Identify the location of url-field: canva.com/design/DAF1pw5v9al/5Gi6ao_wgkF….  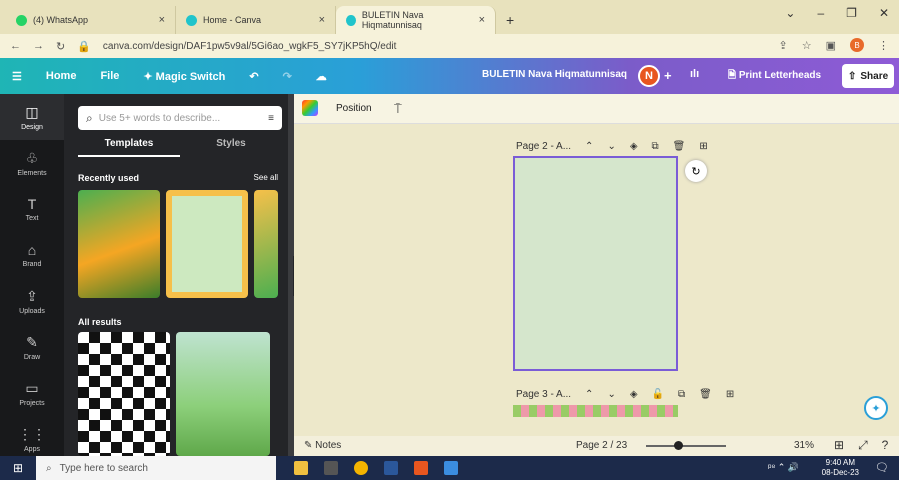
(250, 46).